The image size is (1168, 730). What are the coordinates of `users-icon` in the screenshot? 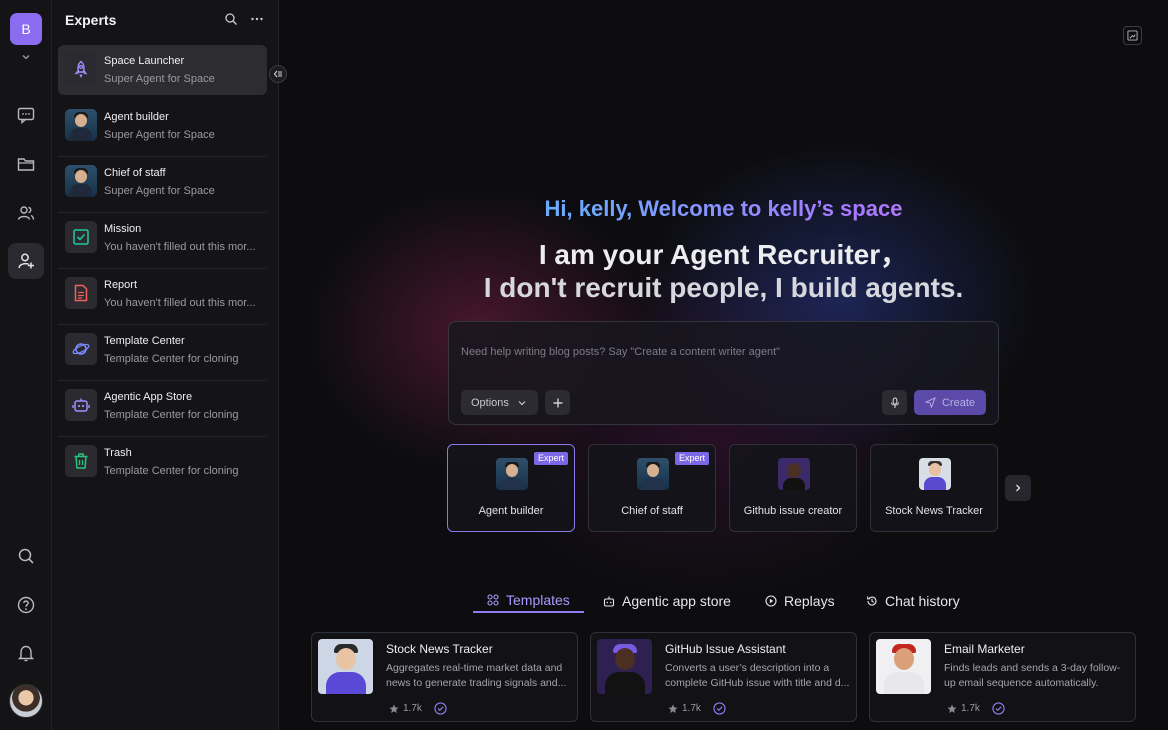 It's located at (26, 213).